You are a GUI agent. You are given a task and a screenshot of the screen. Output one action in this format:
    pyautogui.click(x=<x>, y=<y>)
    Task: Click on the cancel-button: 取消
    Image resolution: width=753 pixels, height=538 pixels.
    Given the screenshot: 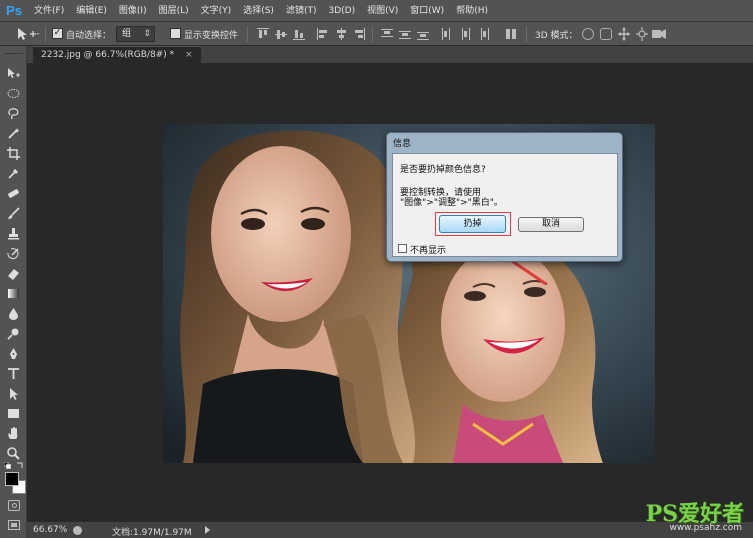 What is the action you would take?
    pyautogui.click(x=551, y=224)
    